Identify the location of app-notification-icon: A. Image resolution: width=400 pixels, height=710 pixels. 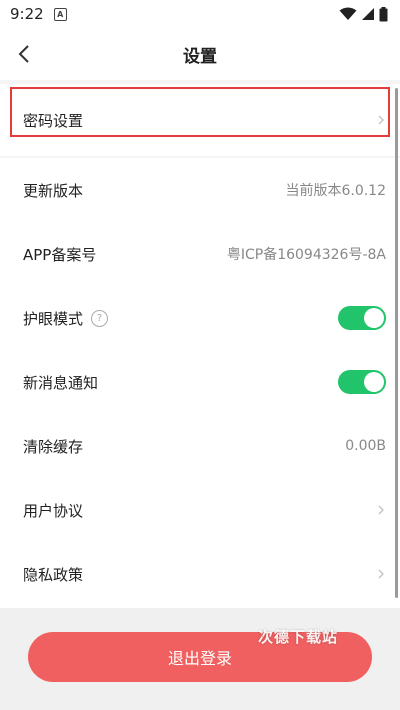
(60, 14).